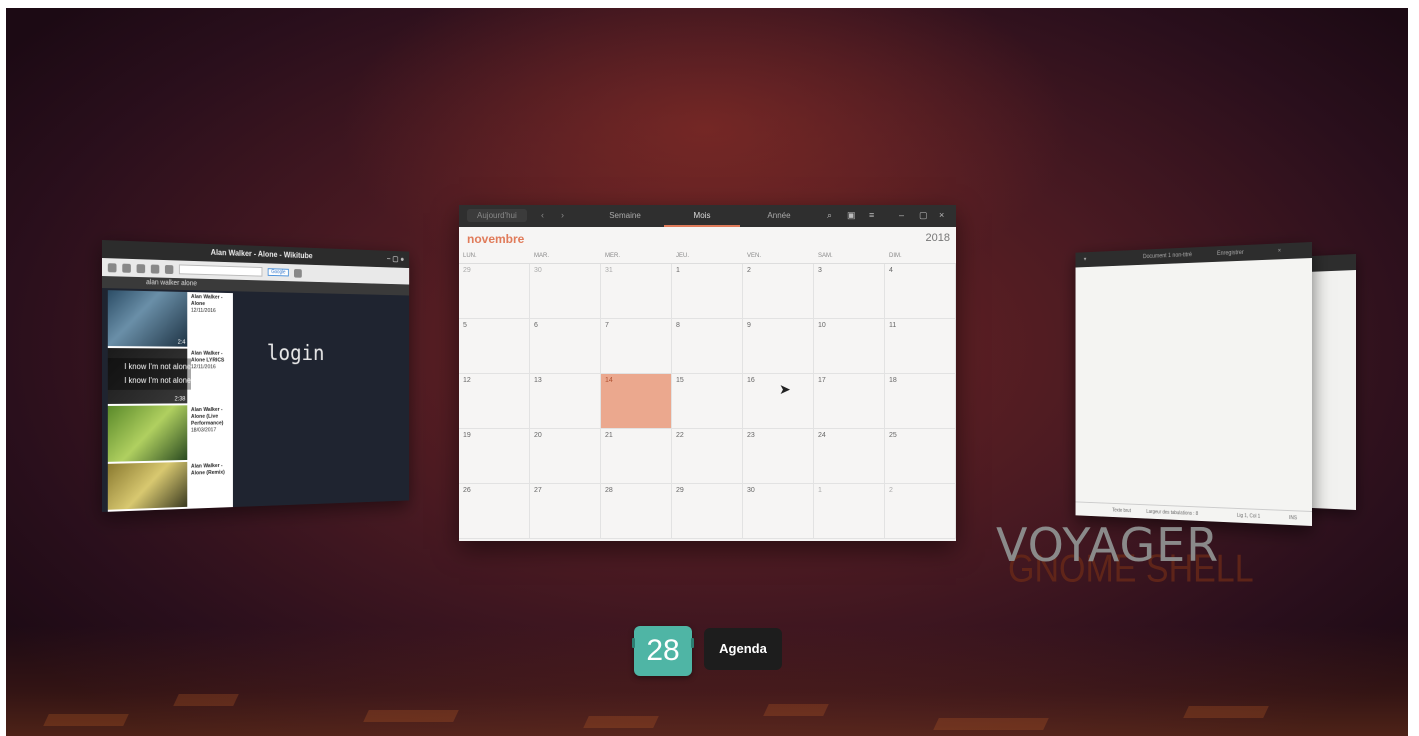 The image size is (1419, 736). I want to click on calendar-day-cell: 12, so click(494, 401).